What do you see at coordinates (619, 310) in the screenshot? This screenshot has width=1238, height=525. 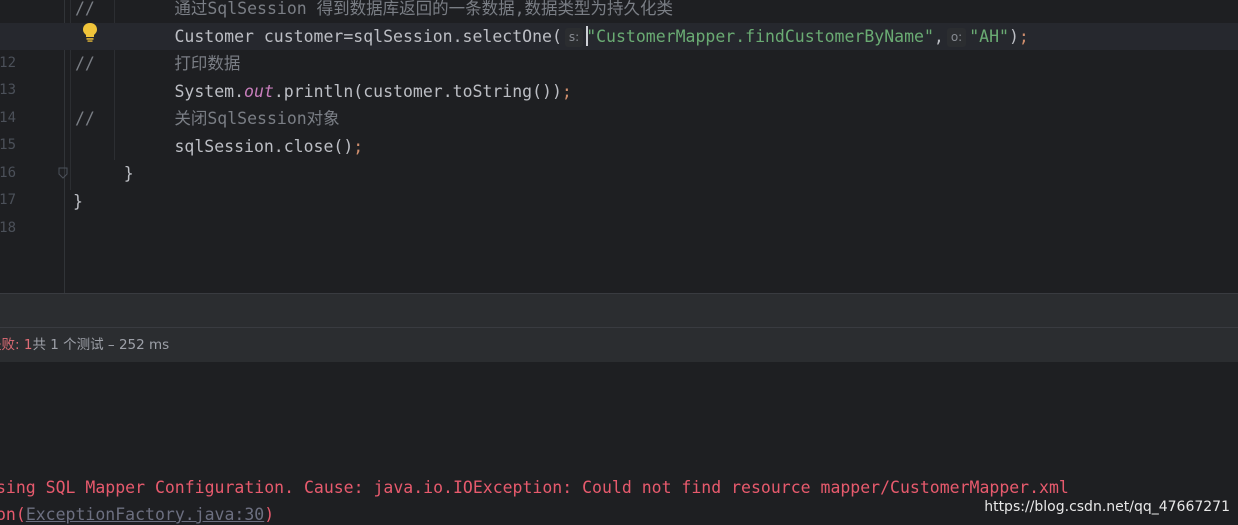 I see `editor-bottom-panel` at bounding box center [619, 310].